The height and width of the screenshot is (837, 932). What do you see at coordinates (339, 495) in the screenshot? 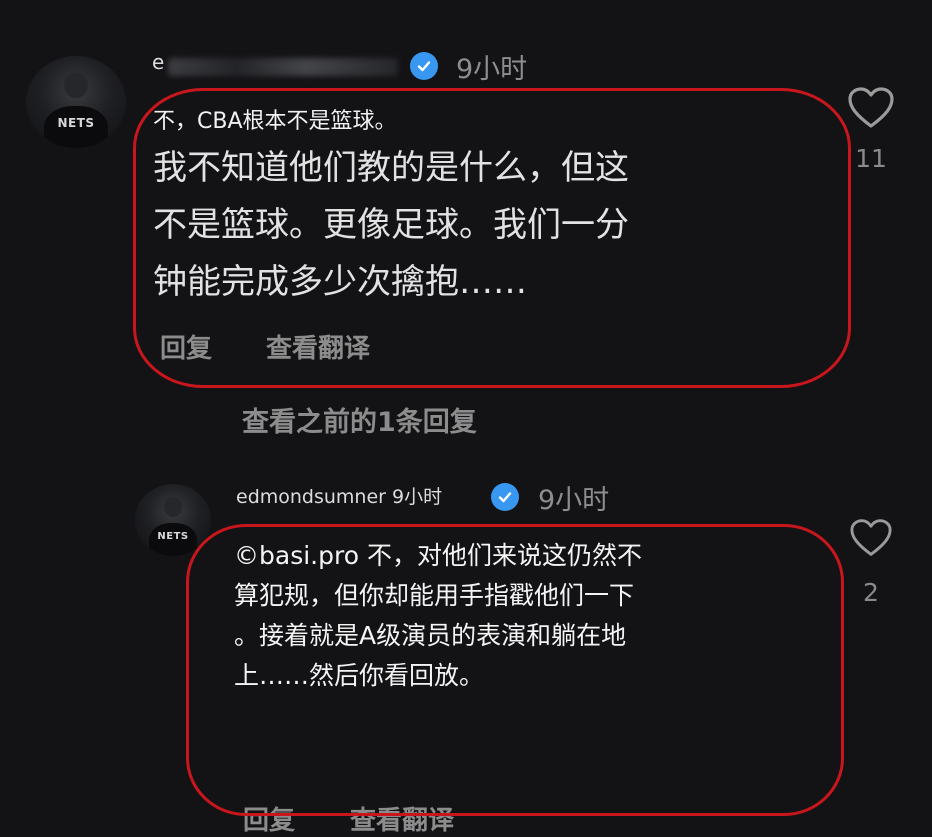
I see `username: edmondsumner 9小时` at bounding box center [339, 495].